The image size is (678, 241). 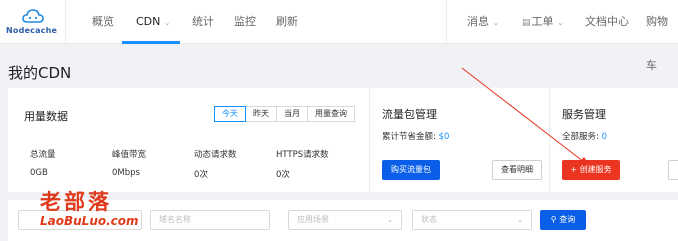 I want to click on search-button-label: 查询, so click(x=567, y=219).